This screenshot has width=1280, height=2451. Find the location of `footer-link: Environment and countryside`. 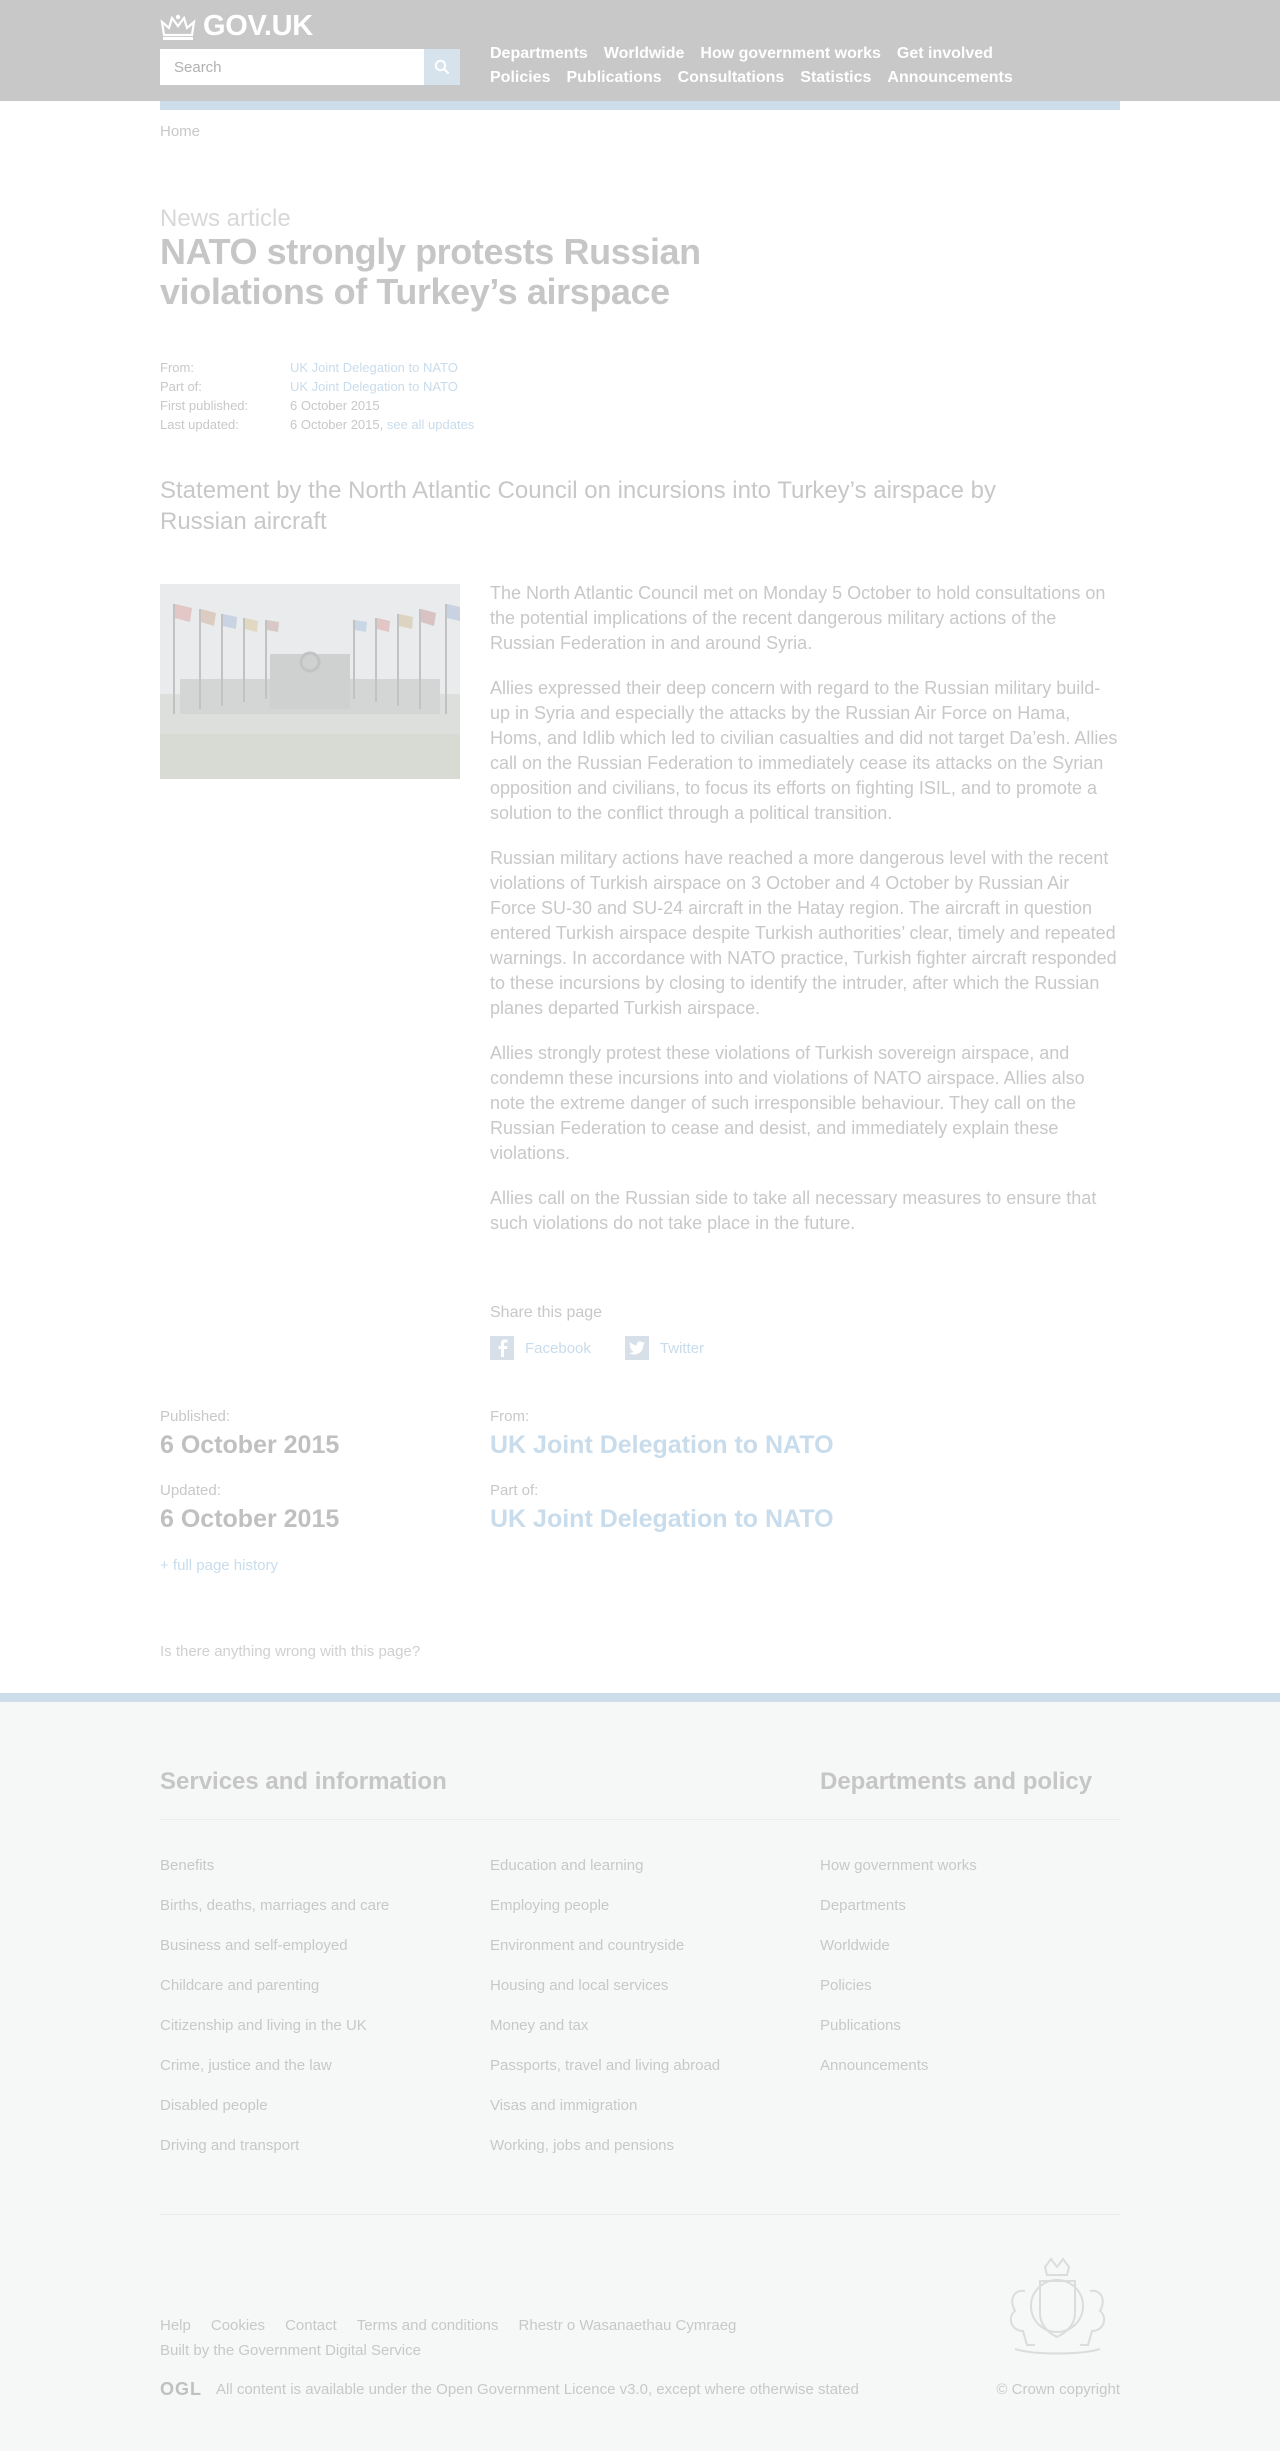

footer-link: Environment and countryside is located at coordinates (605, 1957).